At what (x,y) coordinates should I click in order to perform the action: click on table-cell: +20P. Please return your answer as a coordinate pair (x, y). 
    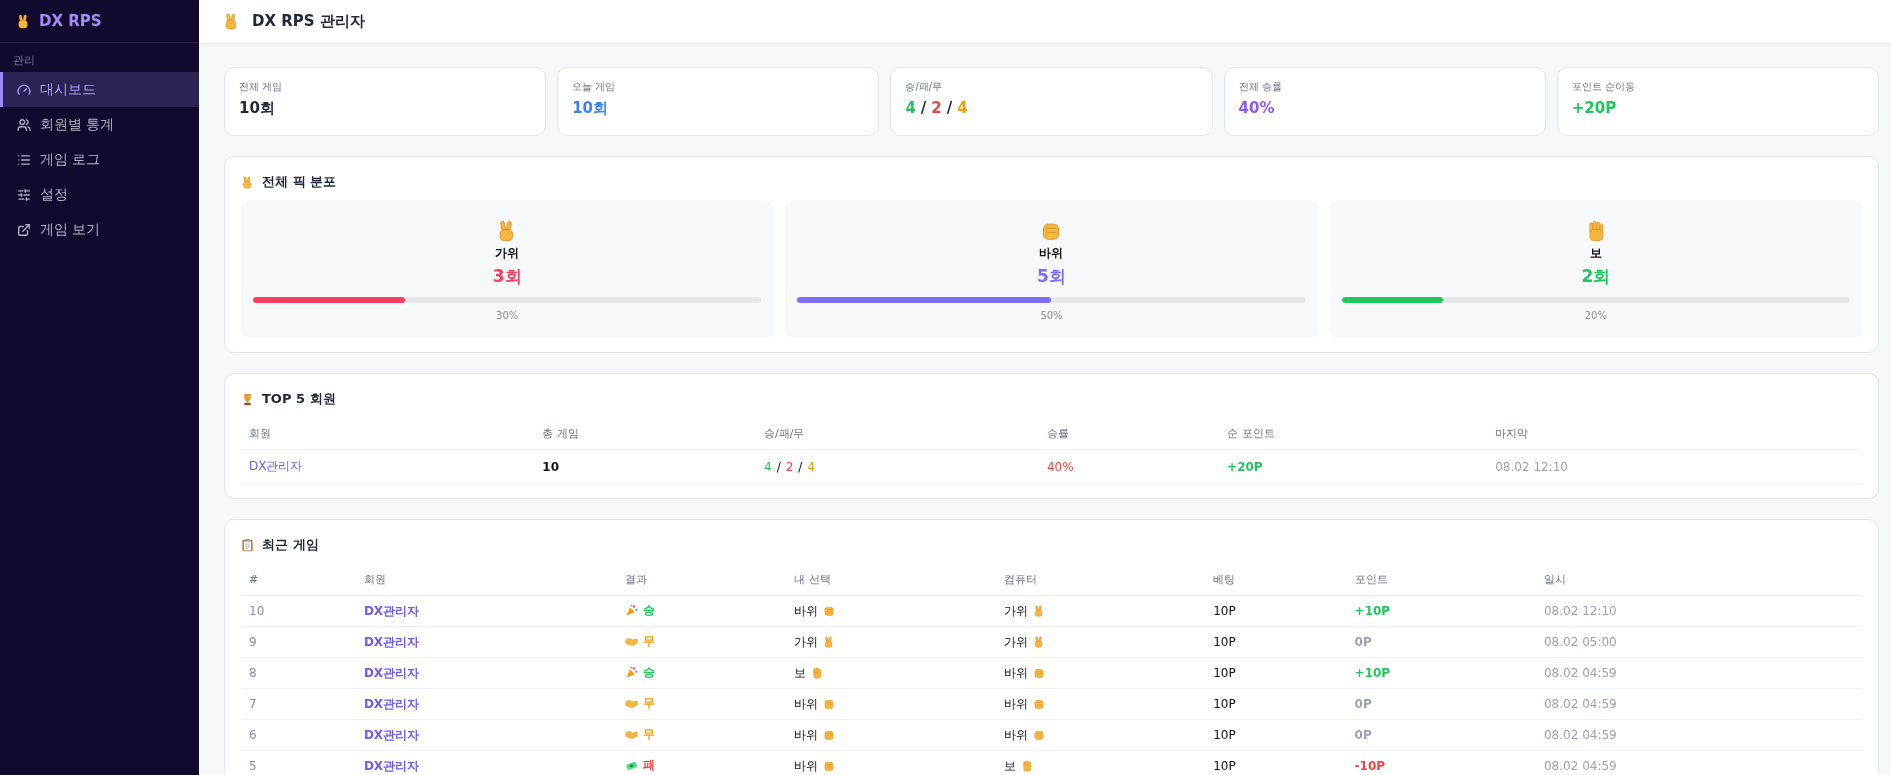
    Looking at the image, I should click on (1353, 466).